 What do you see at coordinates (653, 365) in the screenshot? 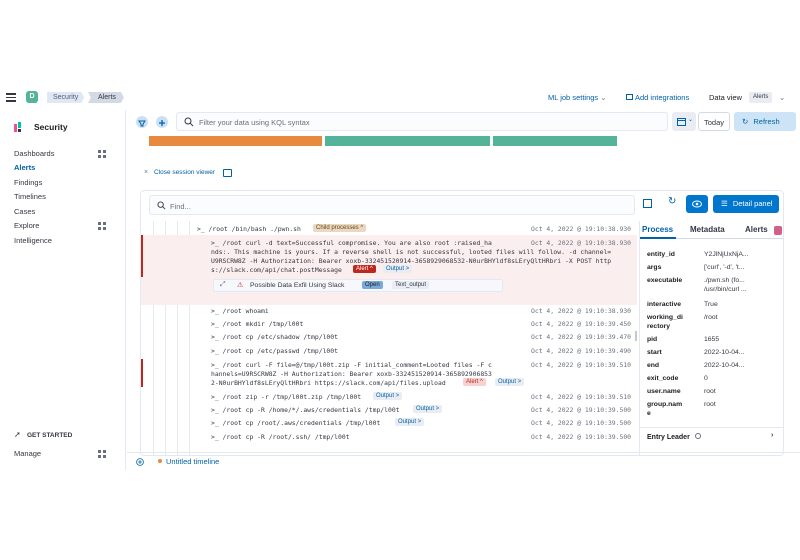
I see `field-label: end` at bounding box center [653, 365].